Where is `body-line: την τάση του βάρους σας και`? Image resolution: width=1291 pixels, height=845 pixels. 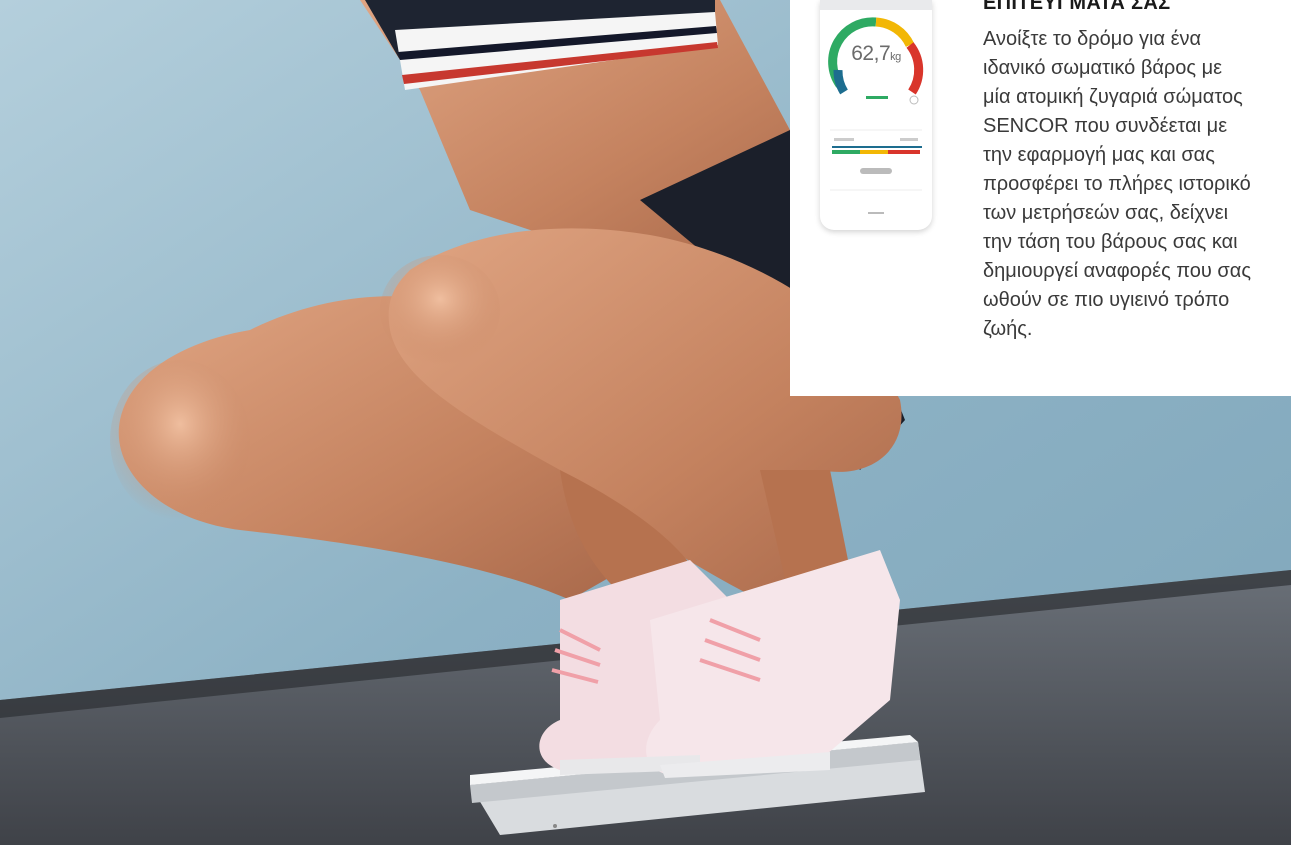 body-line: την τάση του βάρους σας και is located at coordinates (1110, 242).